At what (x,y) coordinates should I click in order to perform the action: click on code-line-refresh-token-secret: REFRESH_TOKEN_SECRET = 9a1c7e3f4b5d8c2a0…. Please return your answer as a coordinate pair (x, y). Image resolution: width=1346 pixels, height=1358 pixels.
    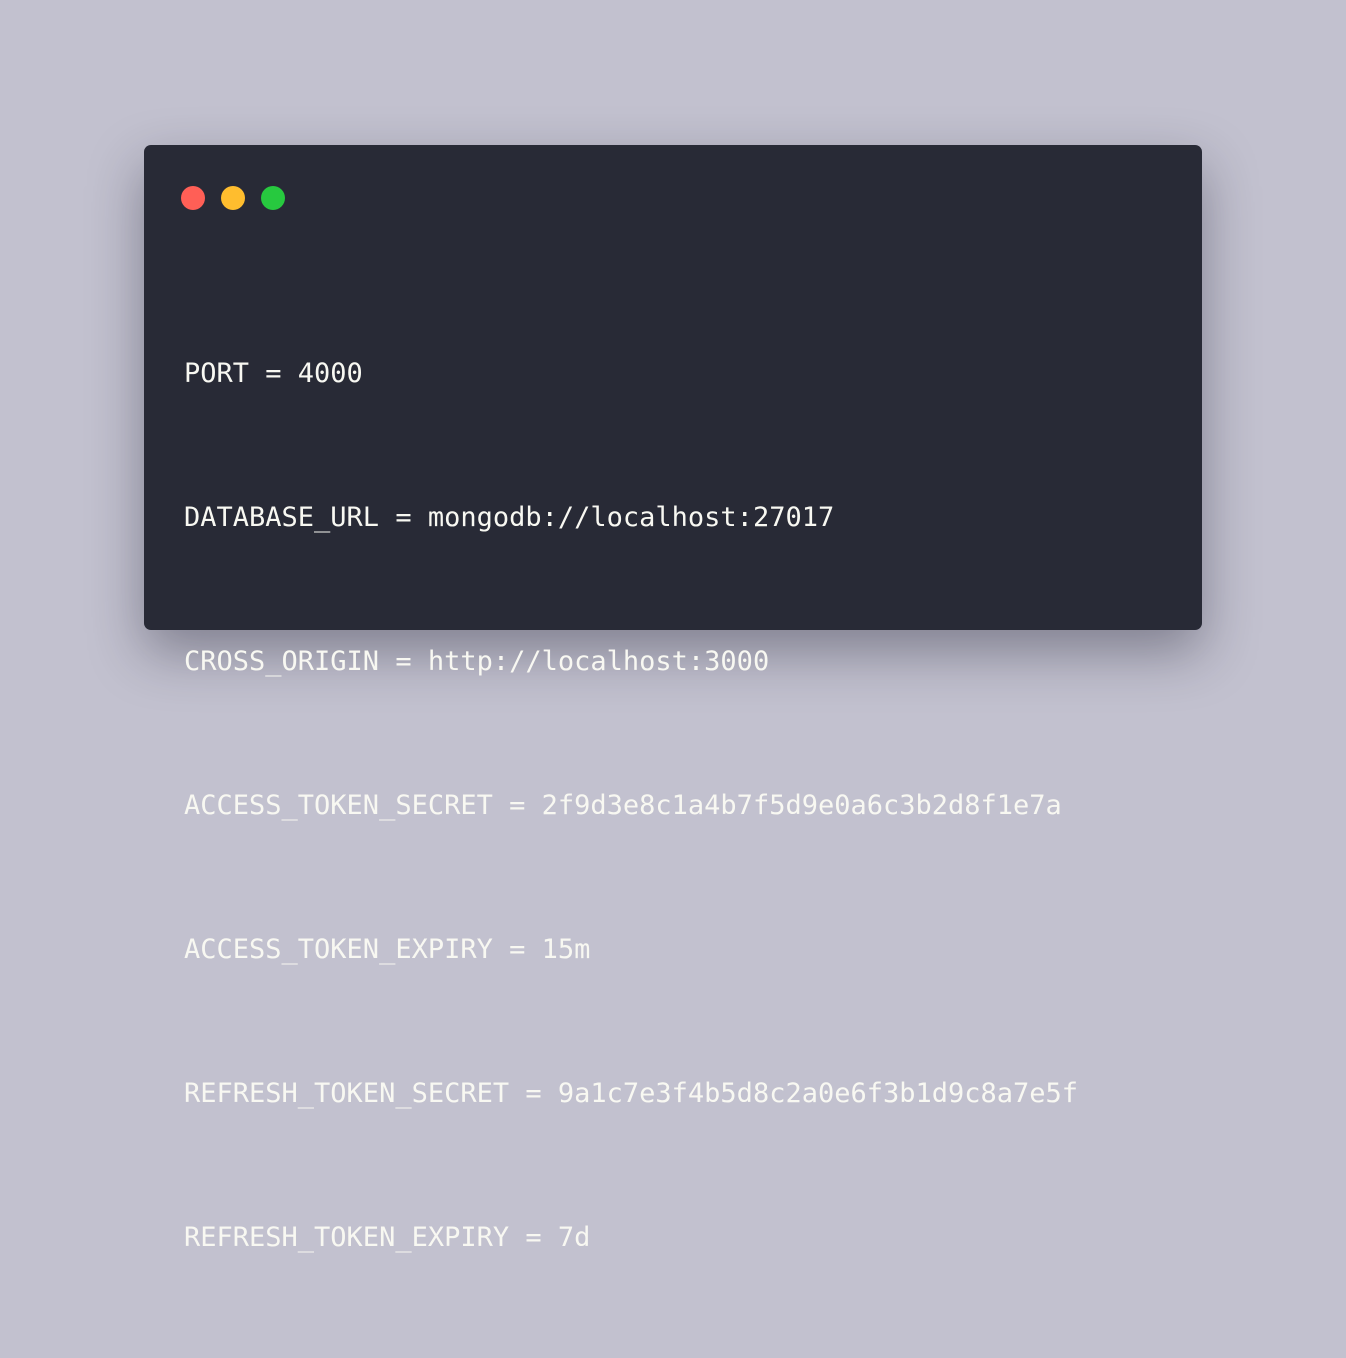
    Looking at the image, I should click on (631, 1093).